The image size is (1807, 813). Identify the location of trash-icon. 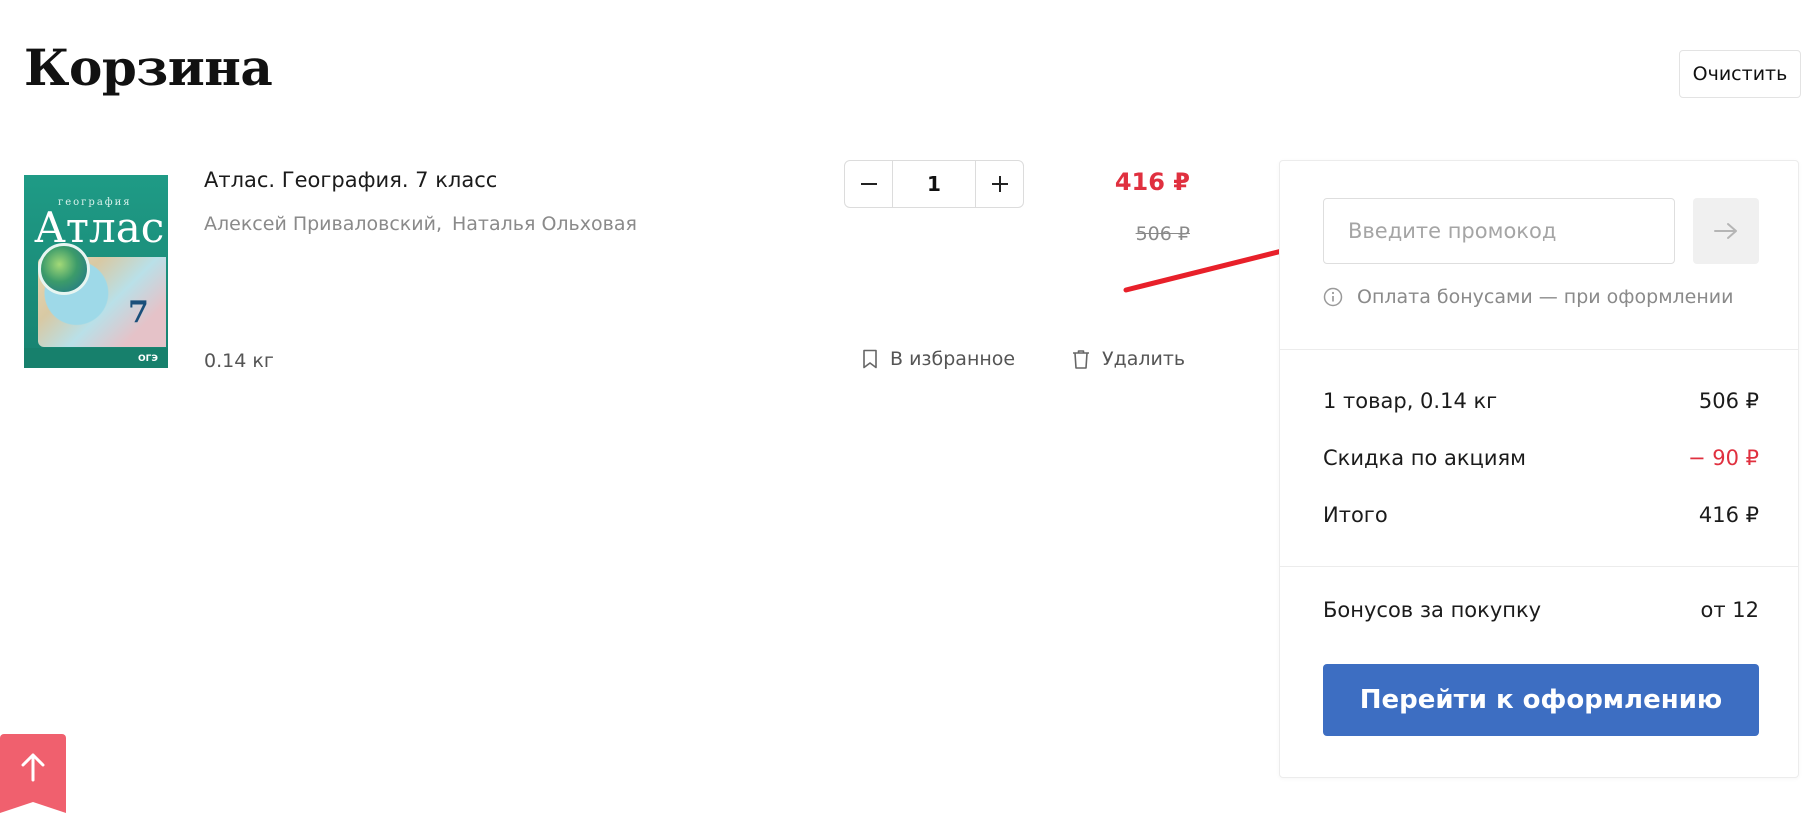
(1081, 359).